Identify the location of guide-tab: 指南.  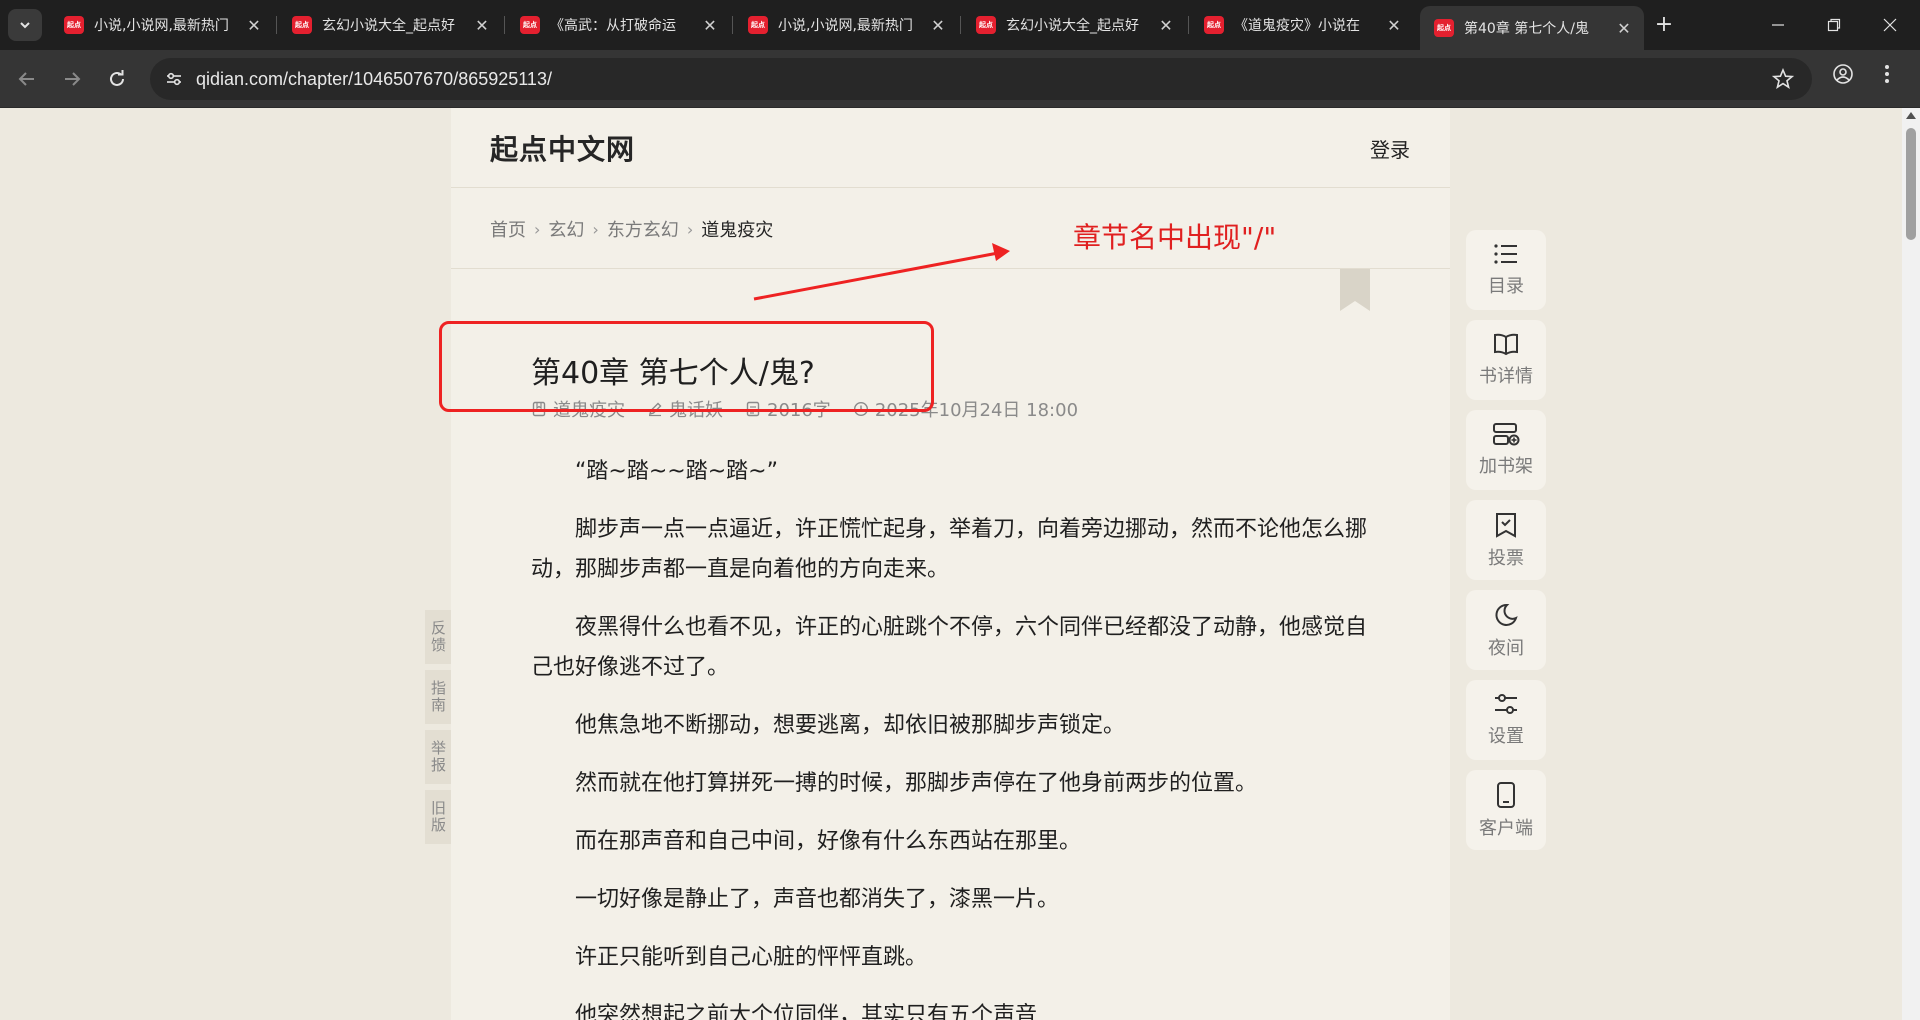
(438, 697).